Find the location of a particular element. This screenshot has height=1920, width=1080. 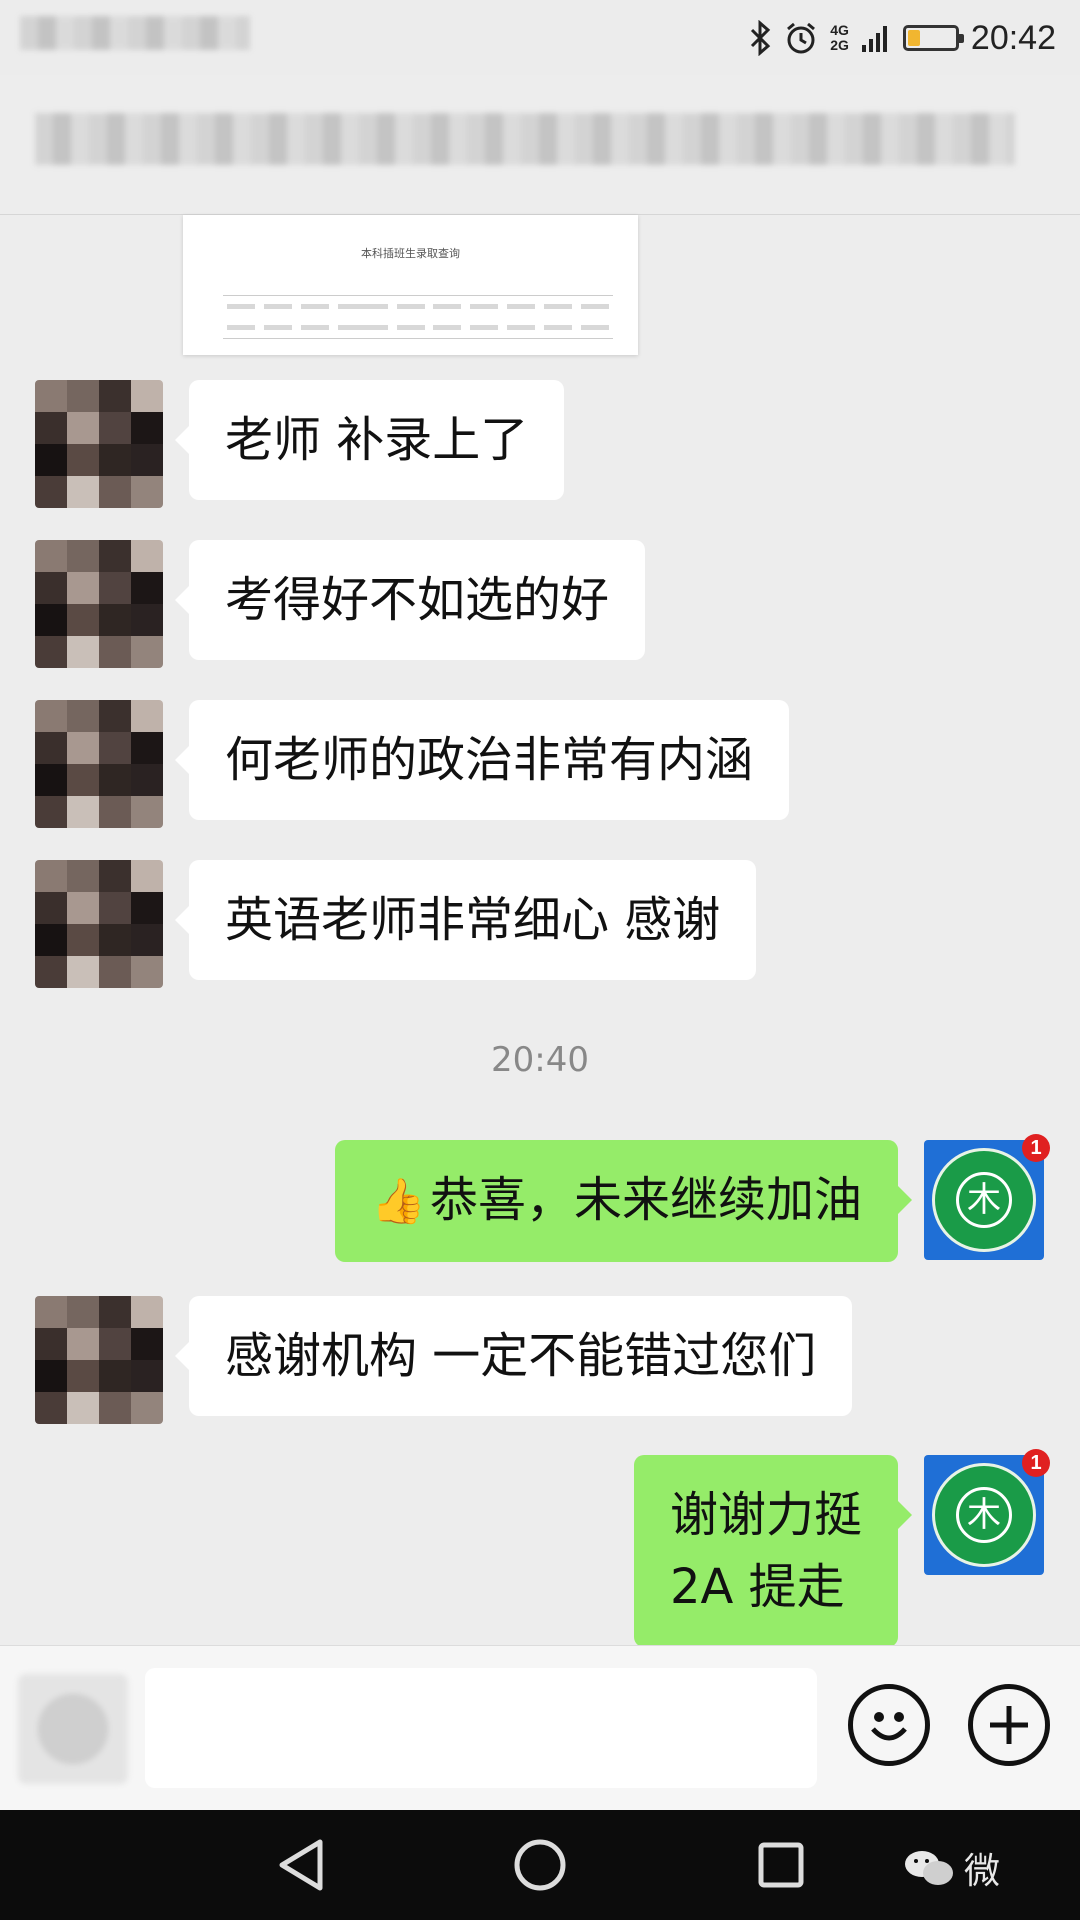

message-bubble: 👍恭喜，未来继续加油 is located at coordinates (623, 1201).